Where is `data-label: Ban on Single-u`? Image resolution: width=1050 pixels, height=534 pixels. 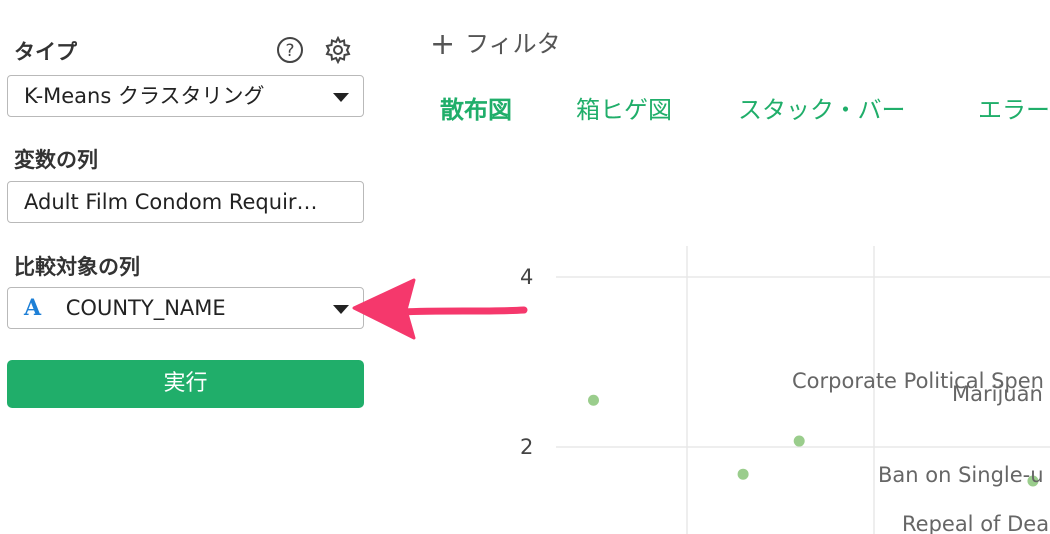
data-label: Ban on Single-u is located at coordinates (961, 475).